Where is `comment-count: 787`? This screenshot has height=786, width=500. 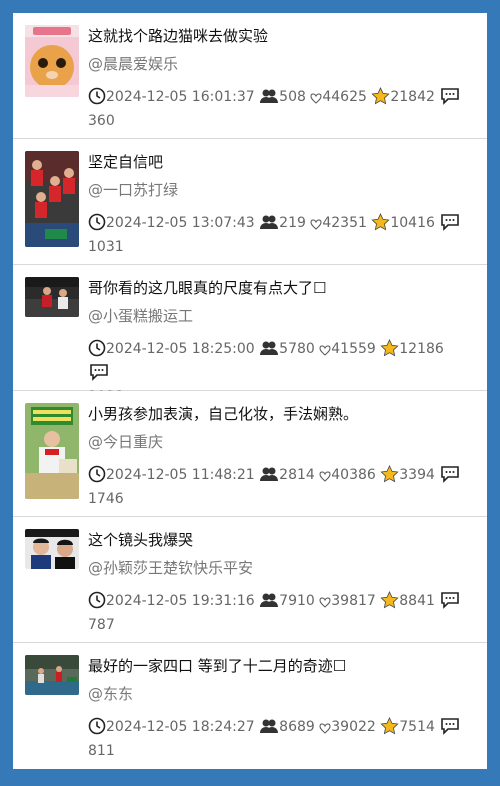
comment-count: 787 is located at coordinates (101, 625).